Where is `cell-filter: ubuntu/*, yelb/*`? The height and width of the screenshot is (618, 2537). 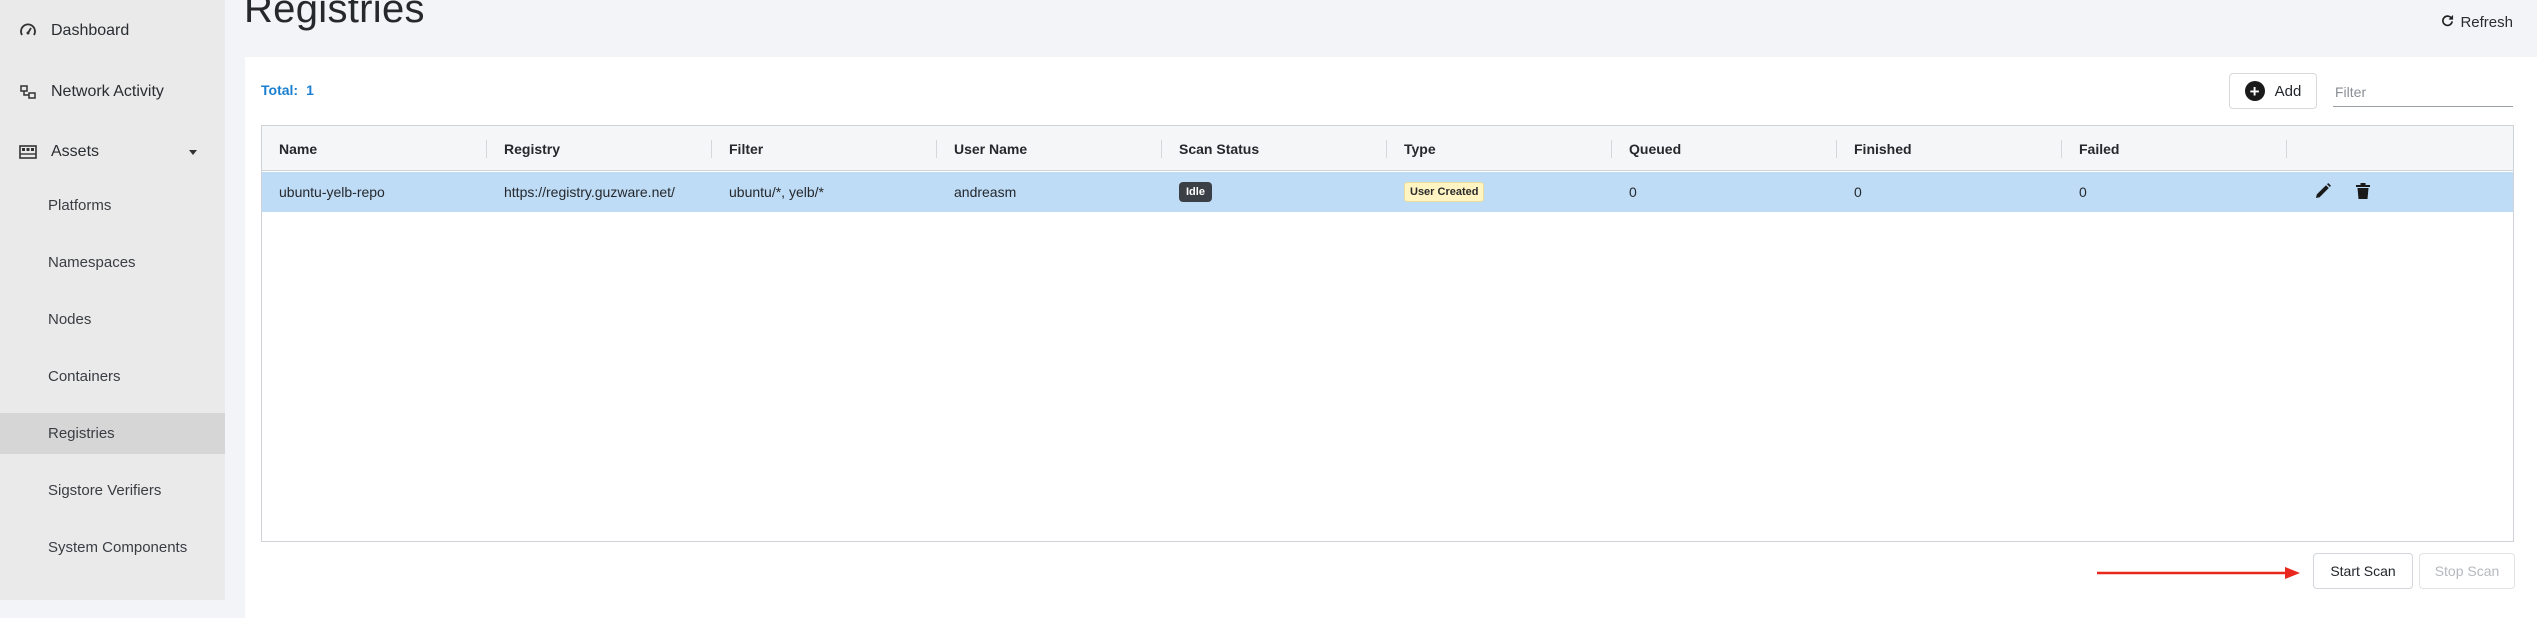 cell-filter: ubuntu/*, yelb/* is located at coordinates (776, 192).